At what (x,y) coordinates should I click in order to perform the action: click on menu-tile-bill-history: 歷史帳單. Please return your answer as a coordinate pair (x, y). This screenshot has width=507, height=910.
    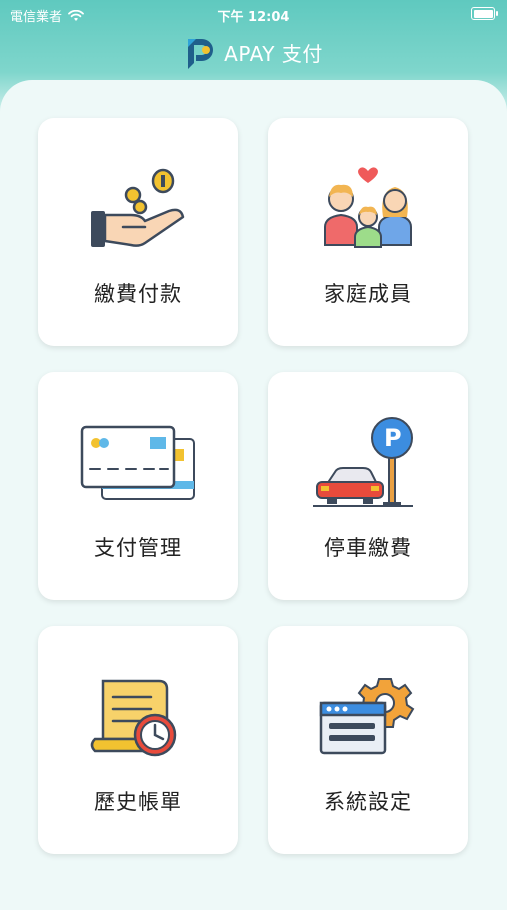
    Looking at the image, I should click on (138, 740).